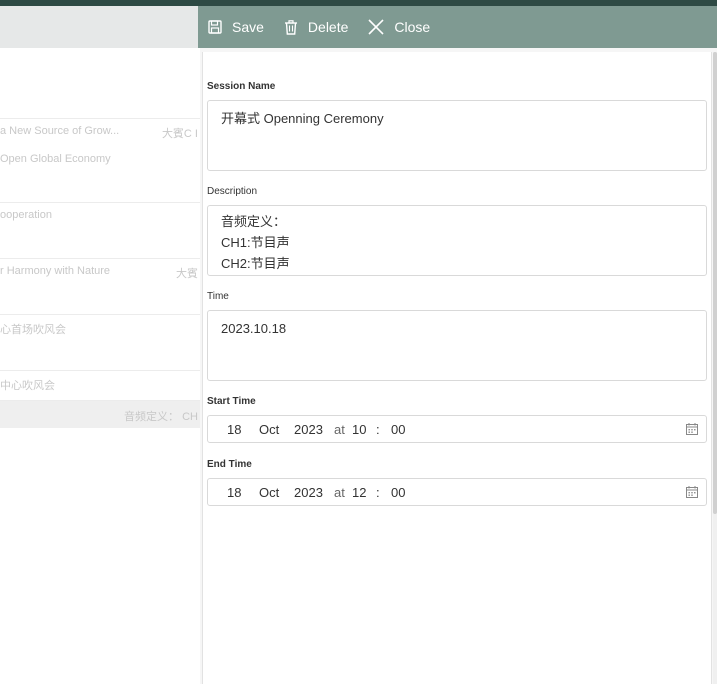 This screenshot has height=684, width=717. I want to click on close-button: Close, so click(399, 27).